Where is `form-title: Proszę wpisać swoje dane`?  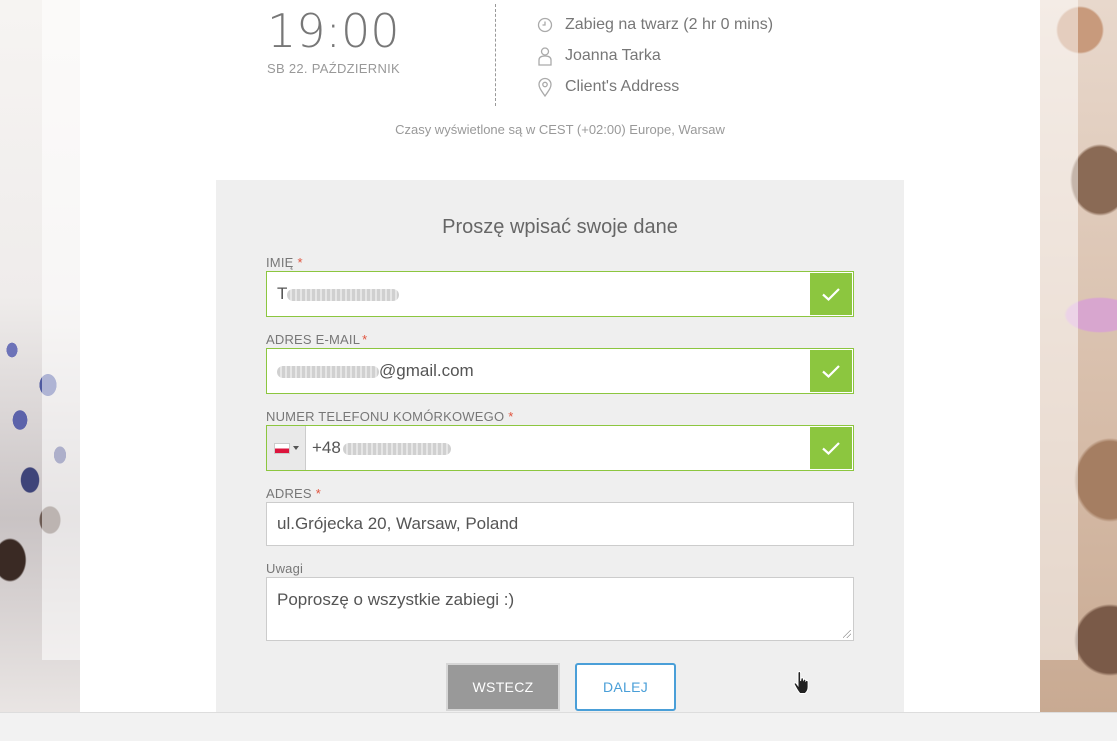 form-title: Proszę wpisać swoje dane is located at coordinates (560, 227).